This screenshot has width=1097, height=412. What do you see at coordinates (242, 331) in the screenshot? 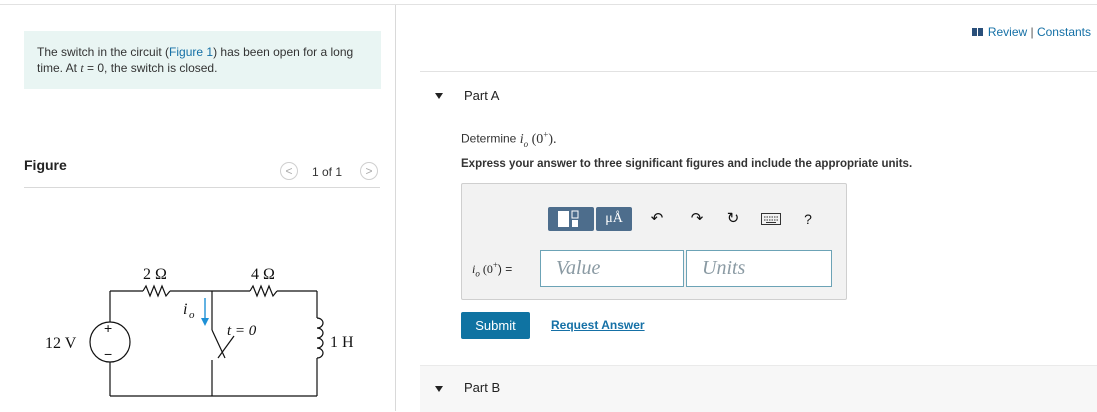
I see `label-switch: t = 0` at bounding box center [242, 331].